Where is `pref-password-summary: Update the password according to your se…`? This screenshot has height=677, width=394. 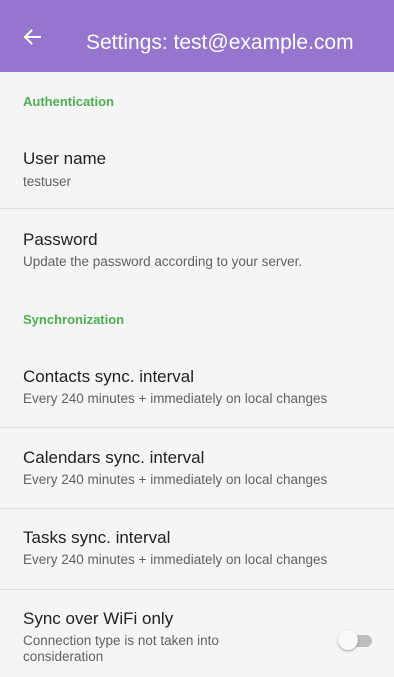 pref-password-summary: Update the password according to your se… is located at coordinates (163, 261).